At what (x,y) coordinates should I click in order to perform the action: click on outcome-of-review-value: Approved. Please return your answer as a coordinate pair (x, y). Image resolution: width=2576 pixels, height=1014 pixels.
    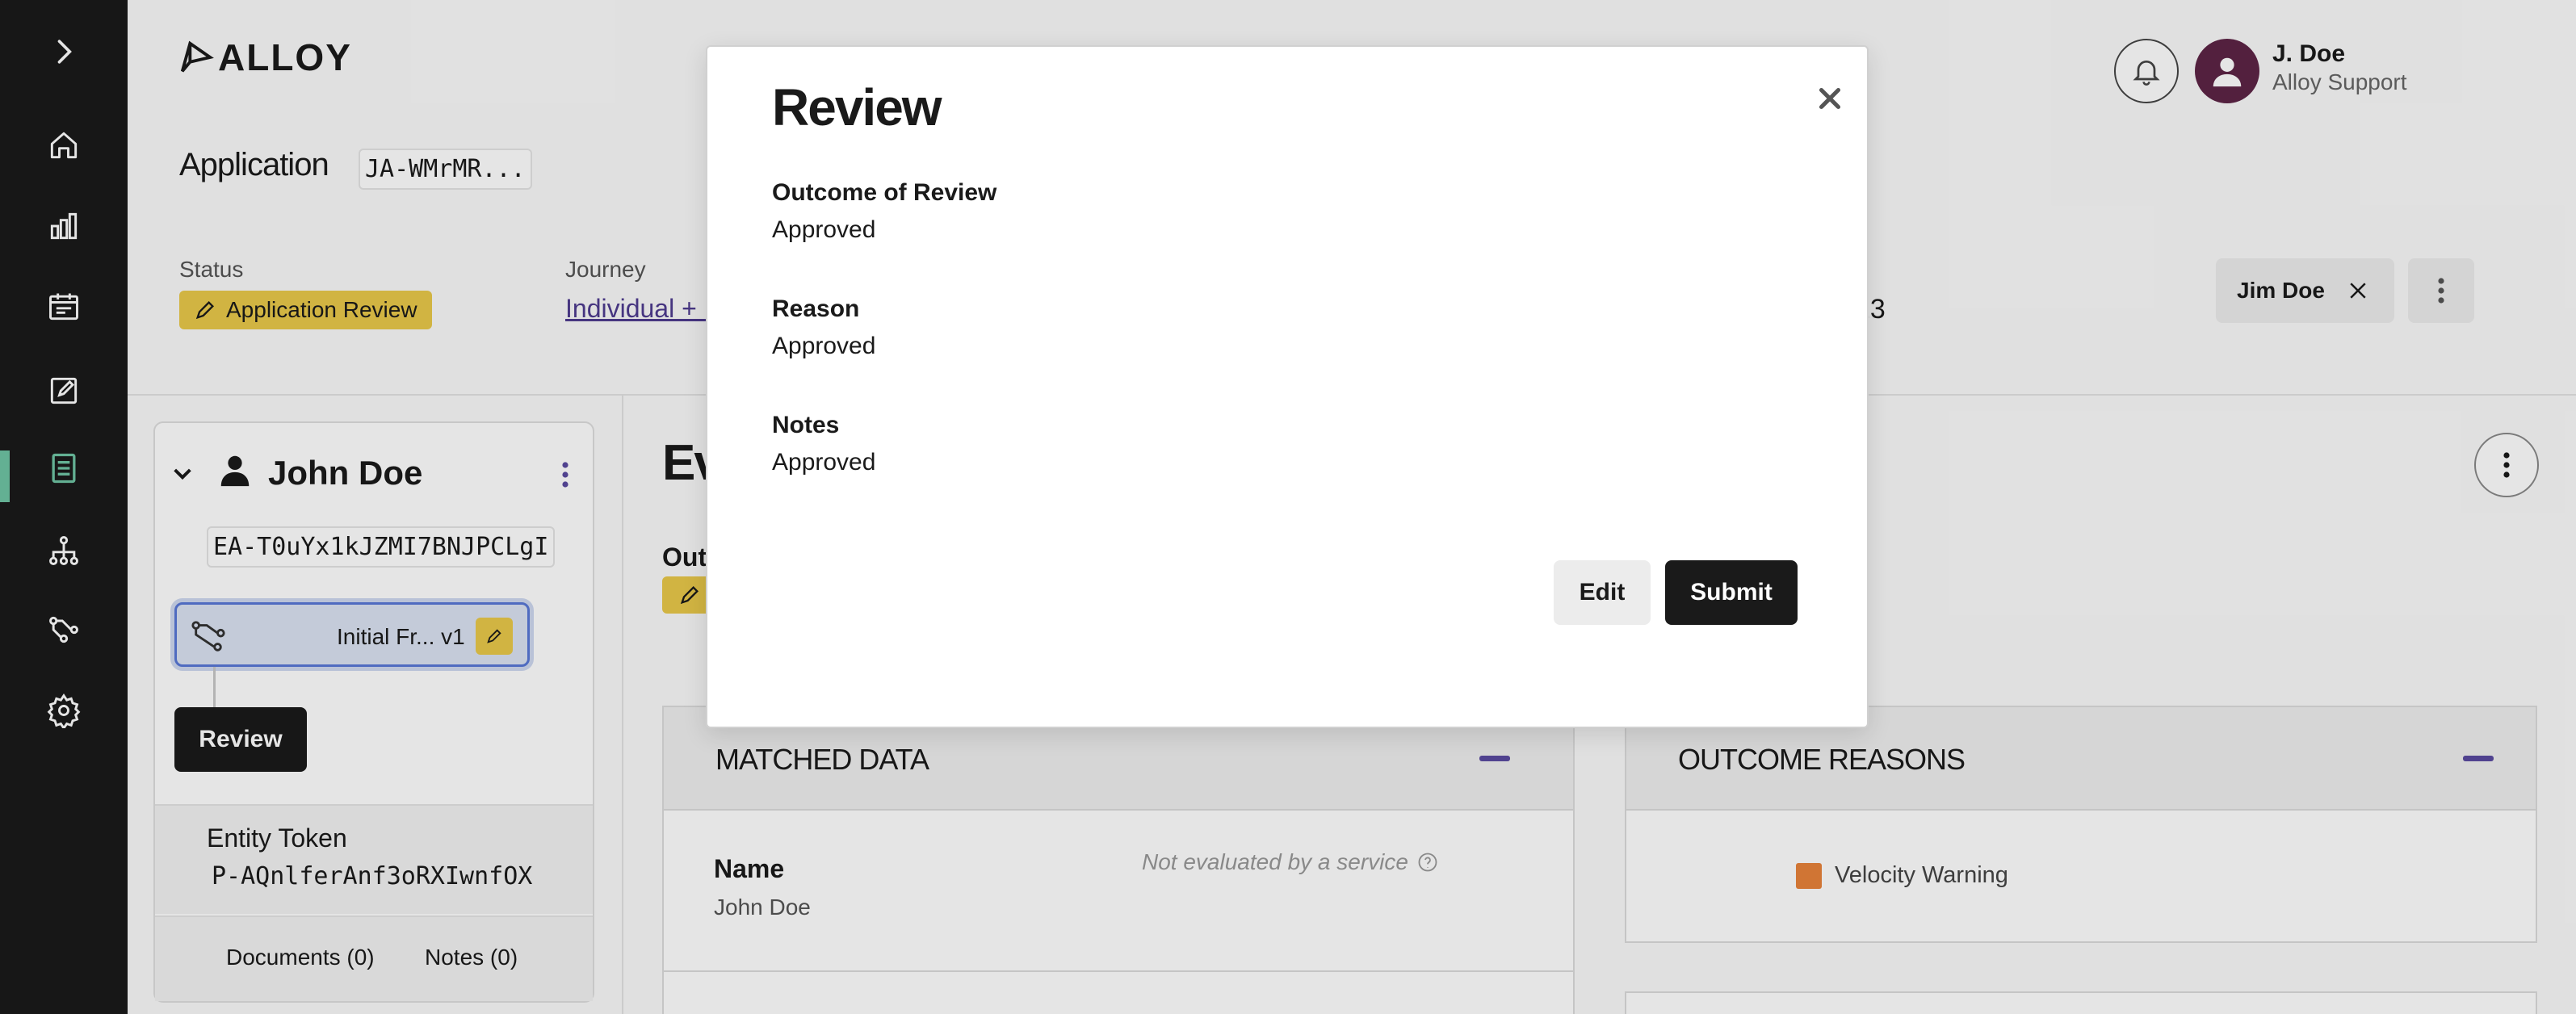
    Looking at the image, I should click on (824, 230).